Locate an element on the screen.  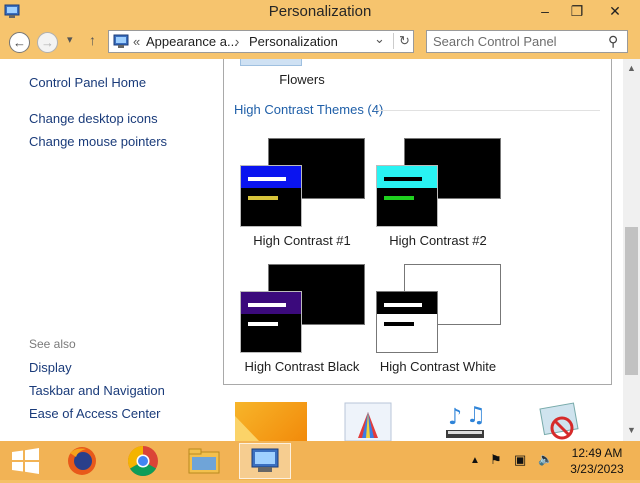
refresh-button: ↻ is located at coordinates (401, 41).